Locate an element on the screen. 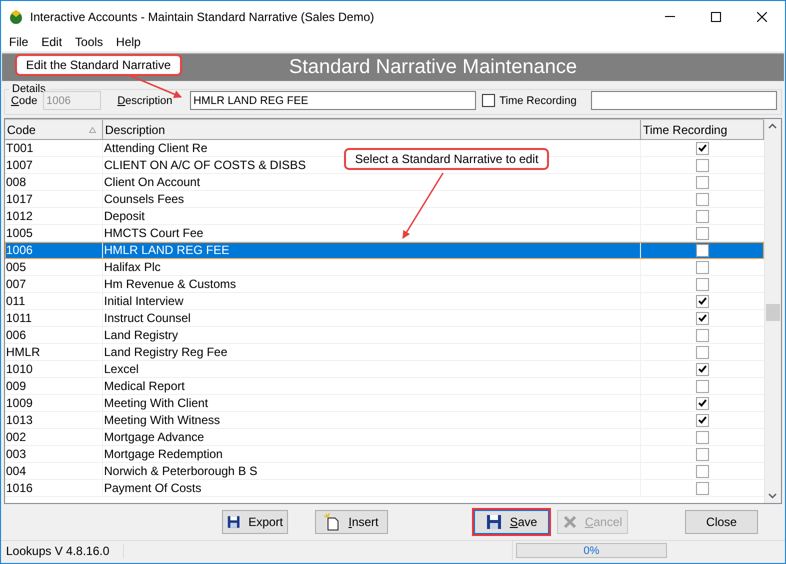  dialog-button: Close is located at coordinates (721, 522).